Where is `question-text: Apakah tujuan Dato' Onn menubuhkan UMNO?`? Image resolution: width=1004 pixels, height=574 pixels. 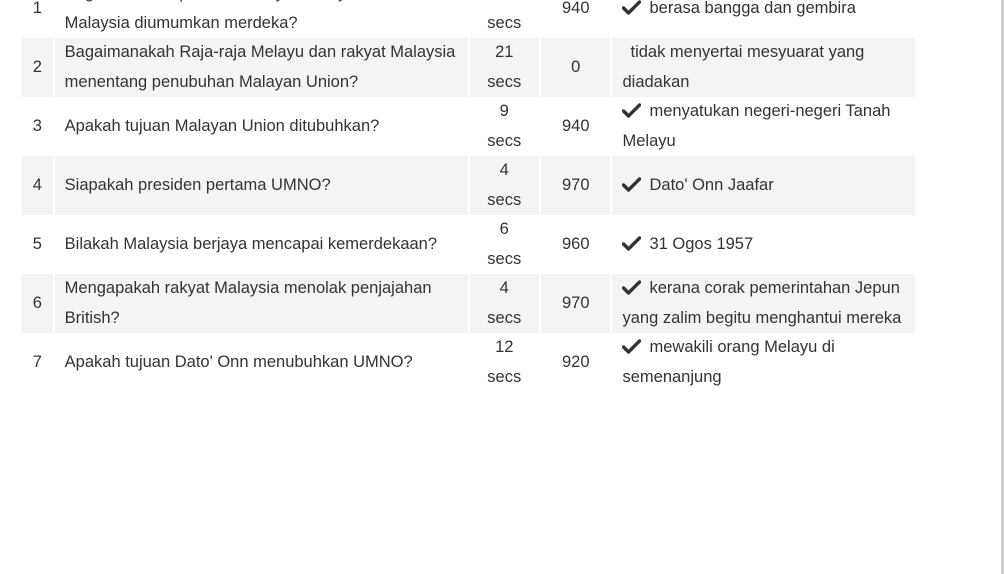 question-text: Apakah tujuan Dato' Onn menubuhkan UMNO? is located at coordinates (261, 362).